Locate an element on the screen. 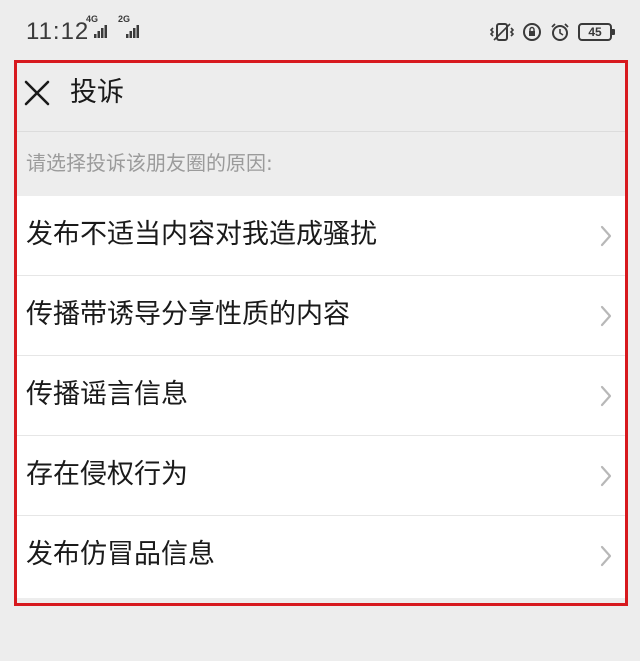  lock-rotation-icon is located at coordinates (532, 32).